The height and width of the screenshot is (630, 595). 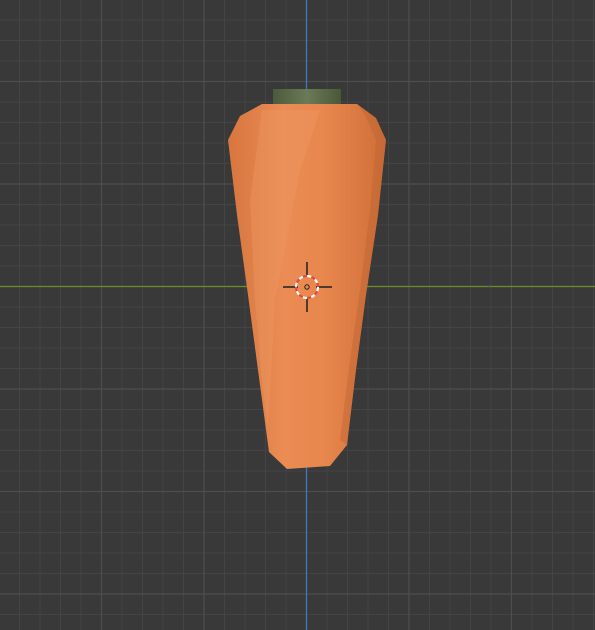 I want to click on carrot-cap, so click(x=307, y=97).